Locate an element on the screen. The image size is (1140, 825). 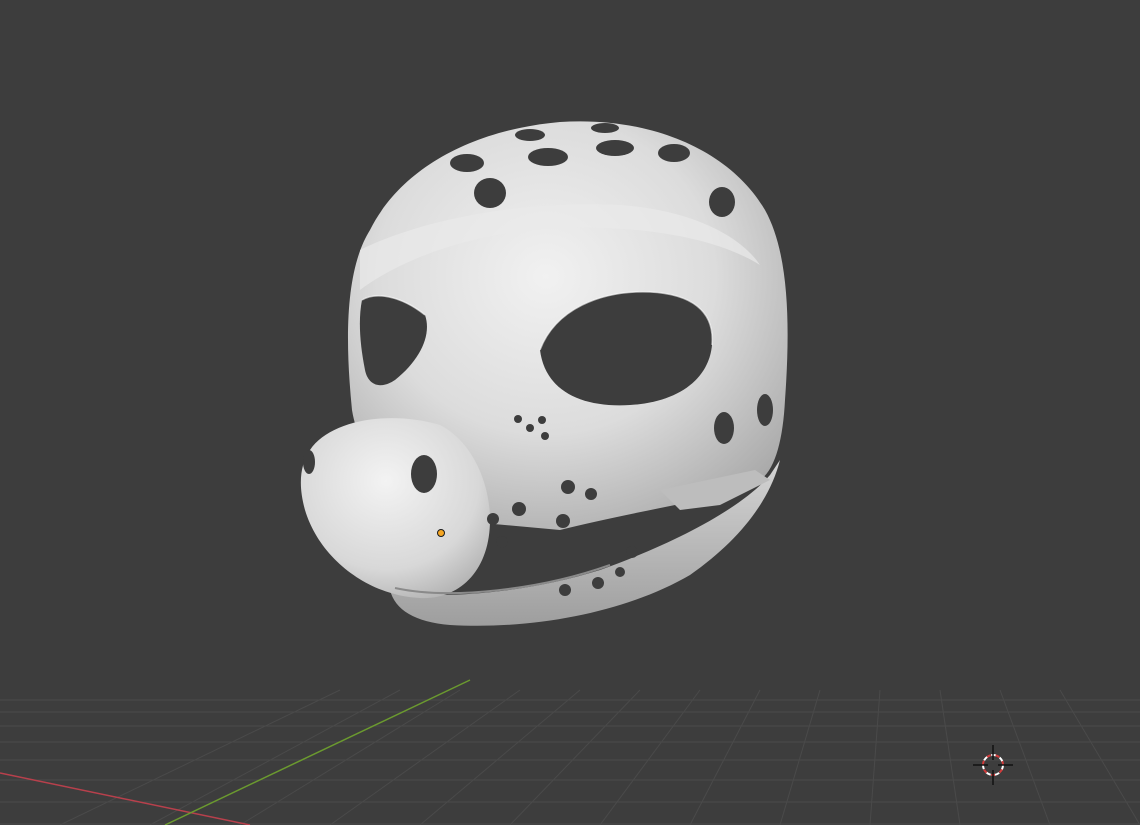
object-origin-marker is located at coordinates (441, 533).